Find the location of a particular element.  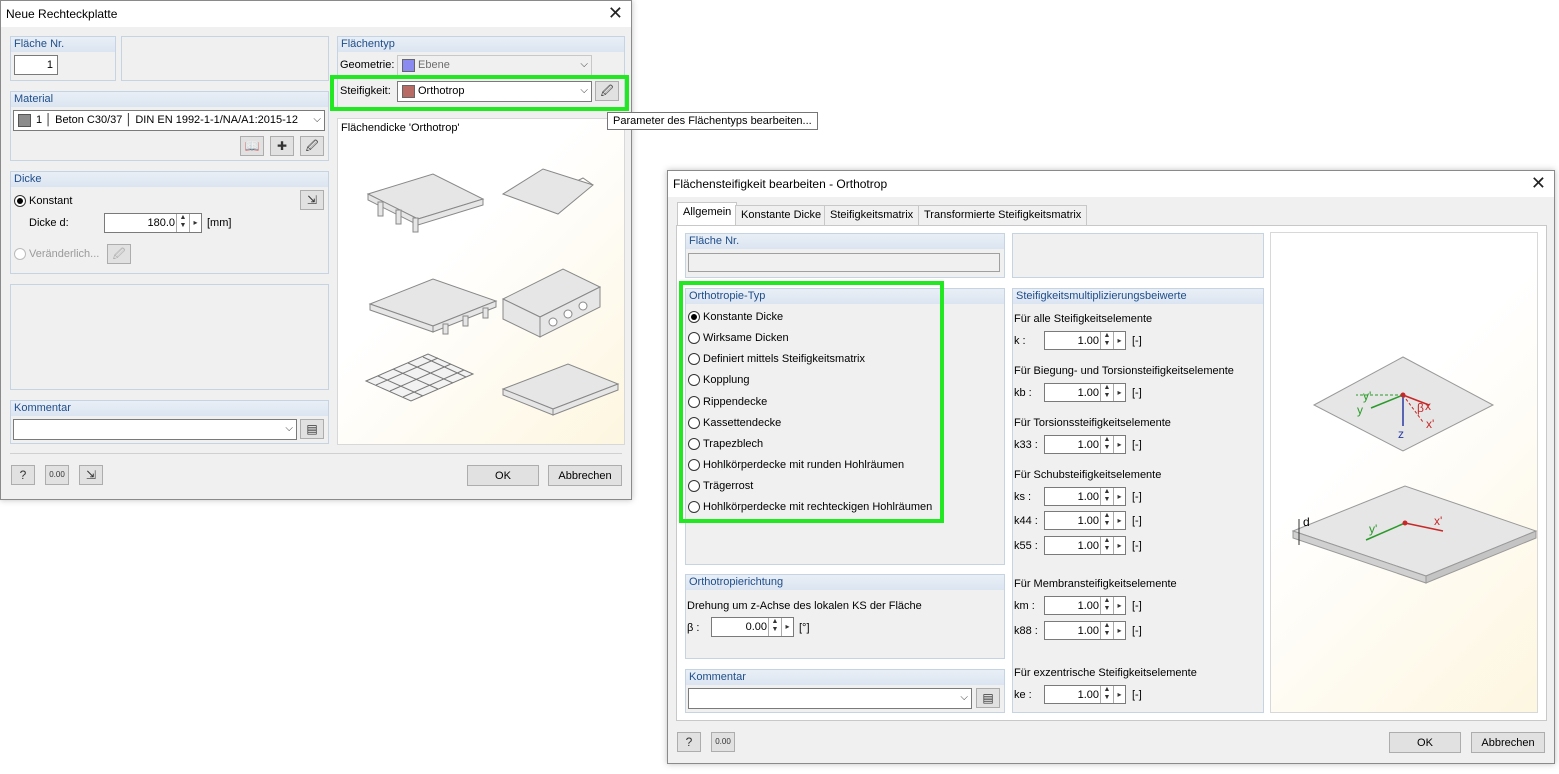

type-radio-kassettendecke is located at coordinates (694, 423).